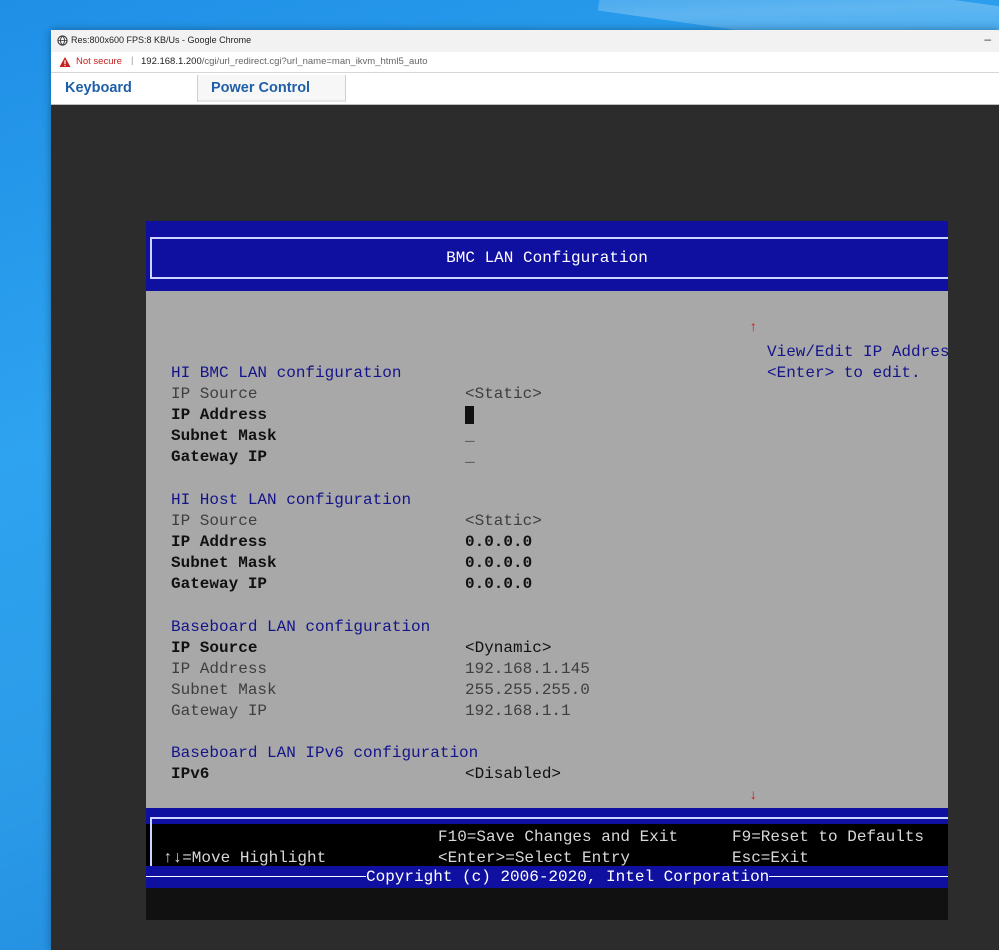  What do you see at coordinates (325, 753) in the screenshot?
I see `section-heading: Baseboard LAN IPv6 configuration` at bounding box center [325, 753].